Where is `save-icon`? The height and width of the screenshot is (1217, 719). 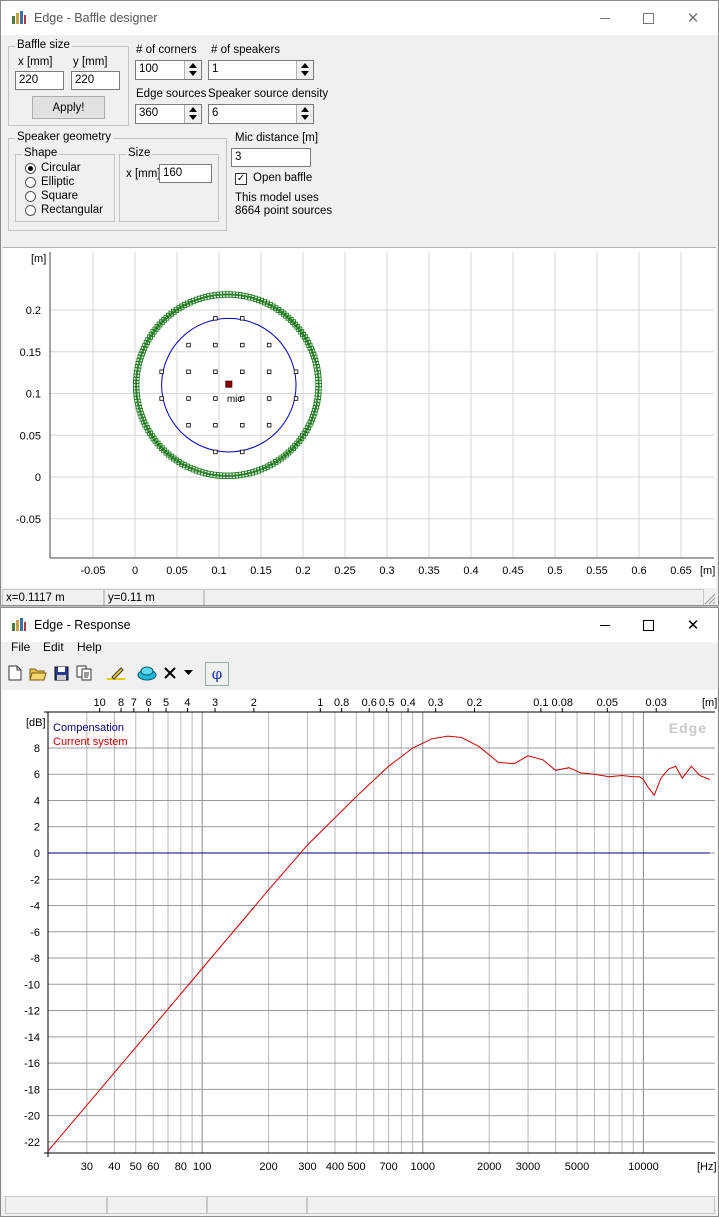 save-icon is located at coordinates (61, 673).